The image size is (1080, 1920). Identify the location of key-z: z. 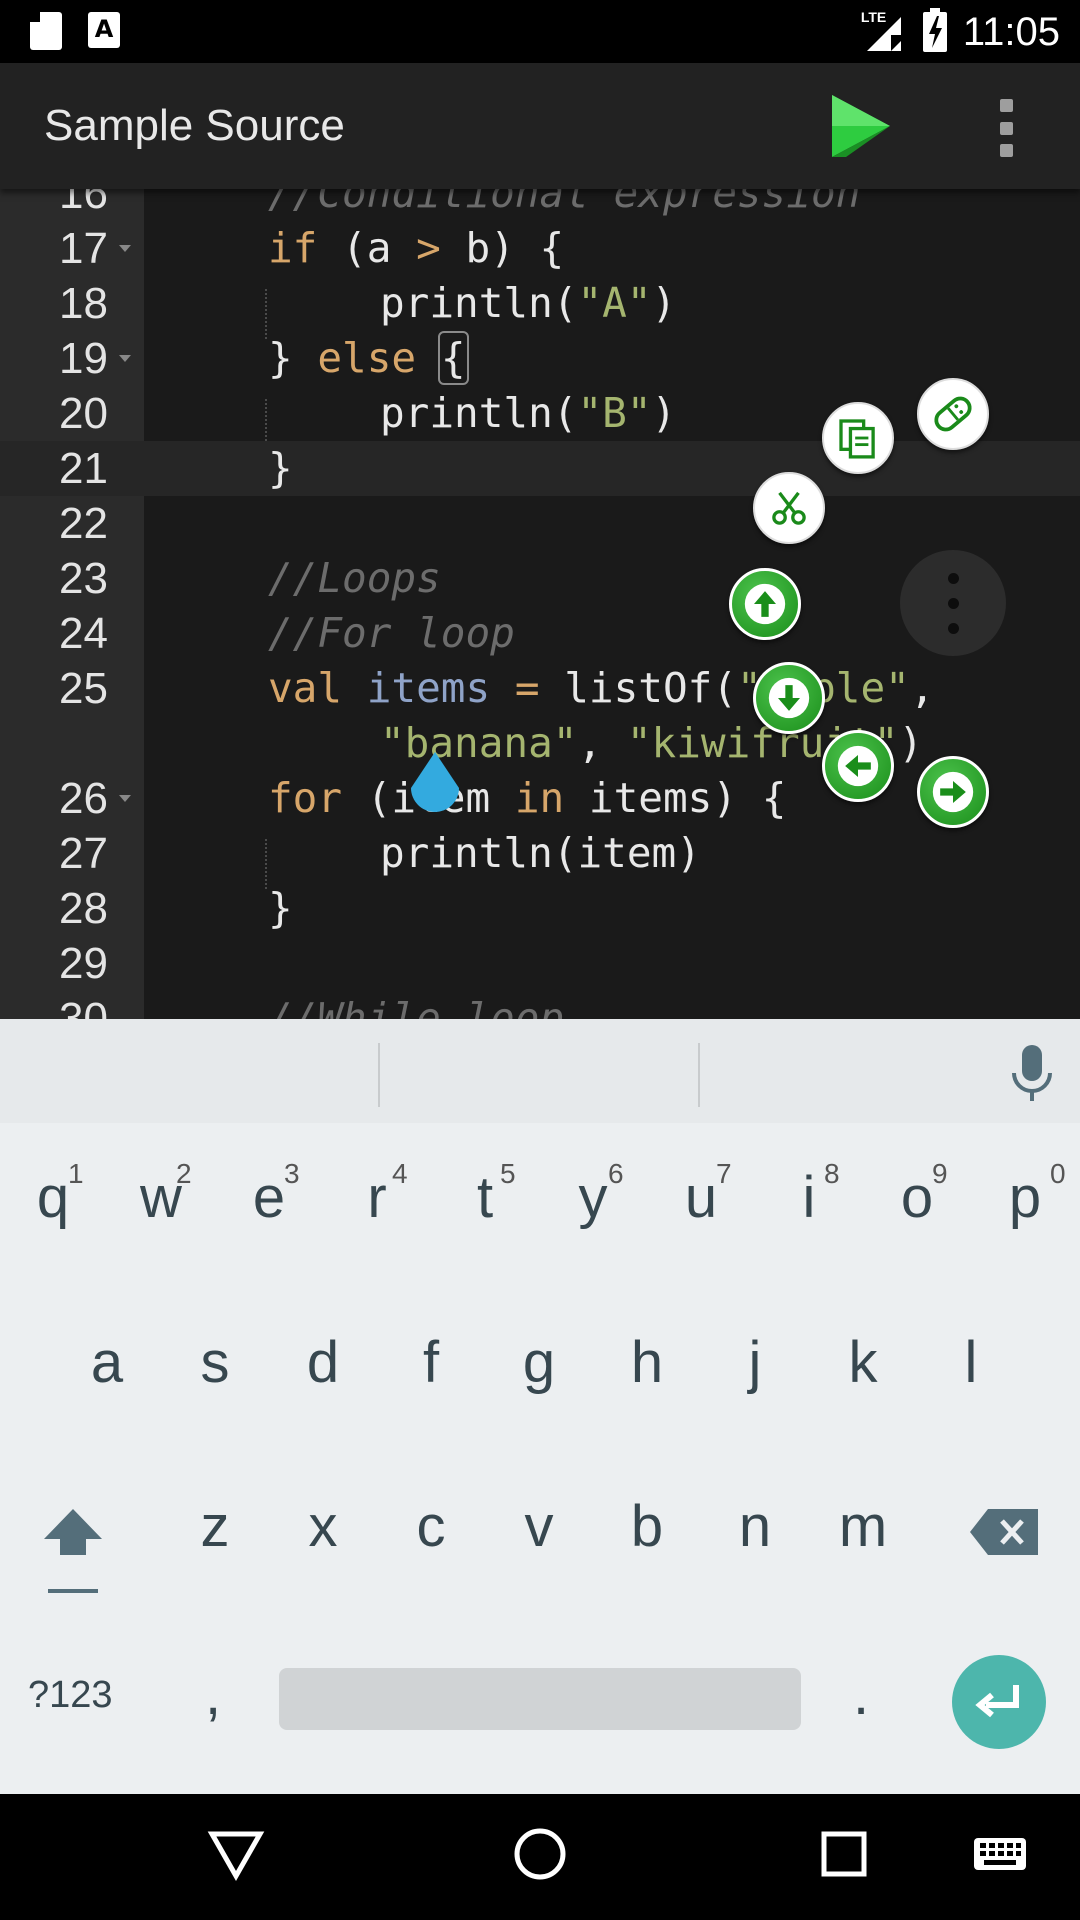
(215, 1526).